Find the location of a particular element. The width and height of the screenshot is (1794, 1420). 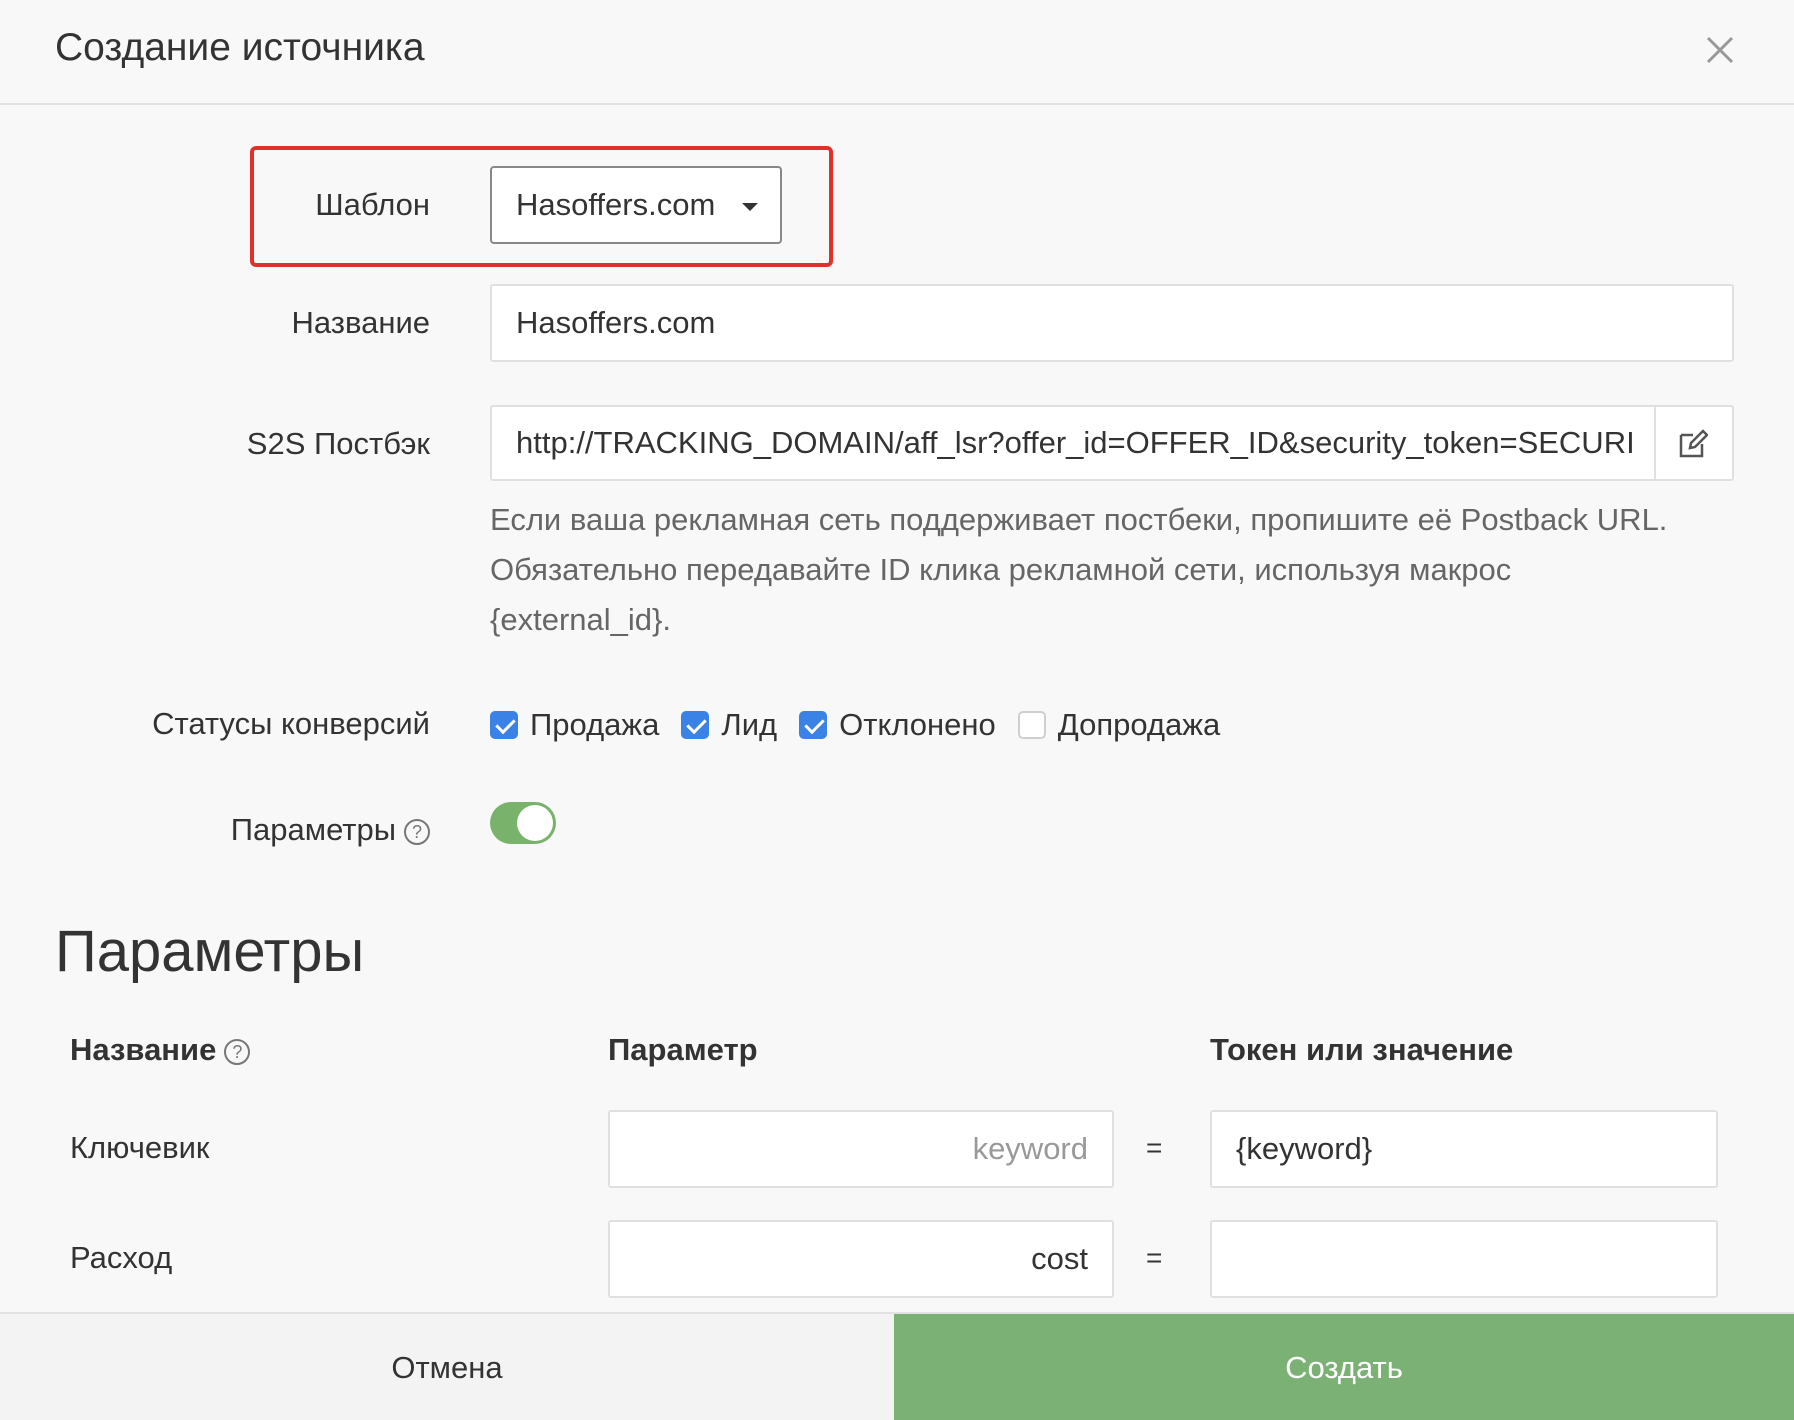

checkbox-unchecked-icon is located at coordinates (1031, 725).